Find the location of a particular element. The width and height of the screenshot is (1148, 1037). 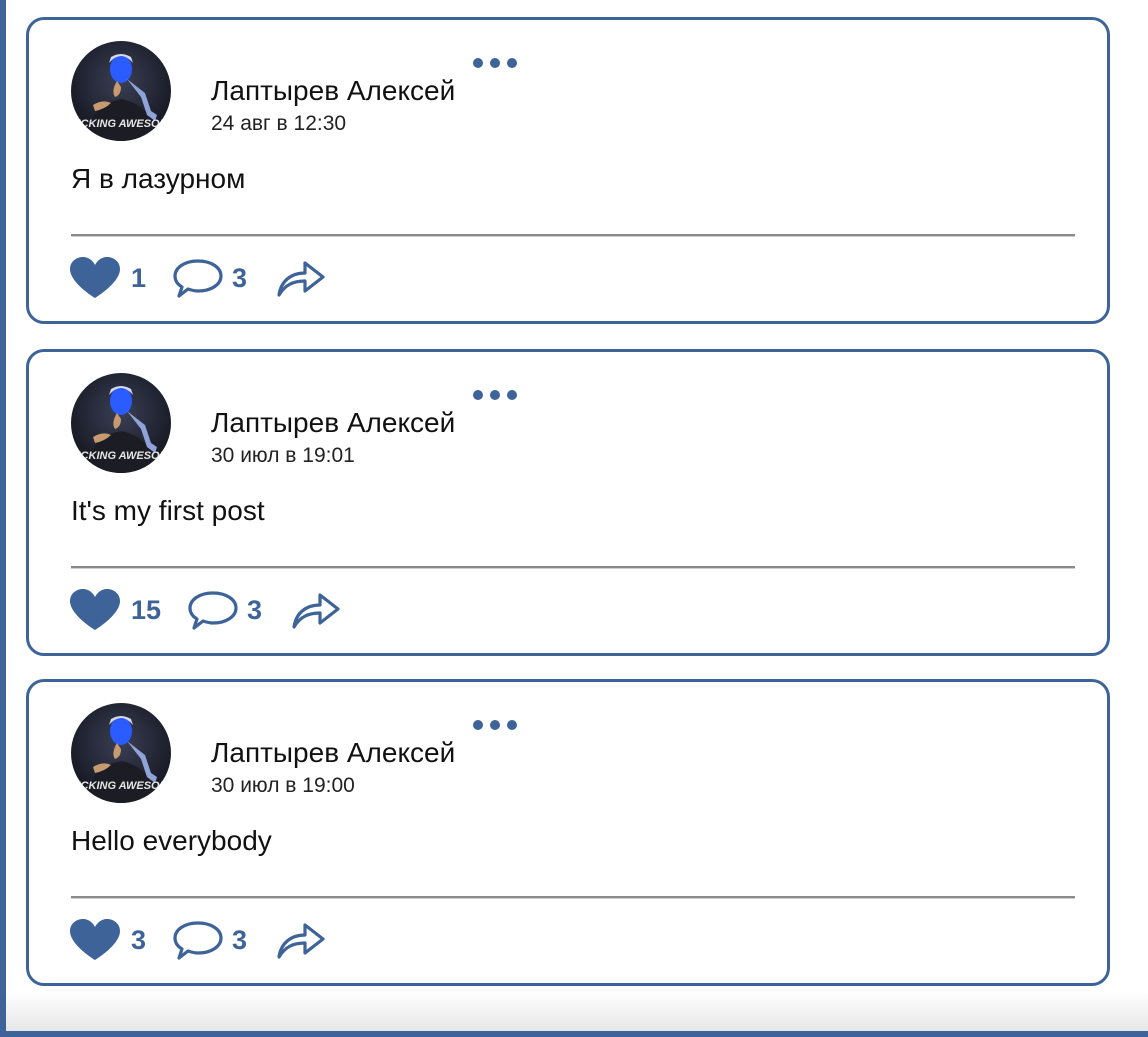

post-date: 30 июл в 19:01 is located at coordinates (283, 456).